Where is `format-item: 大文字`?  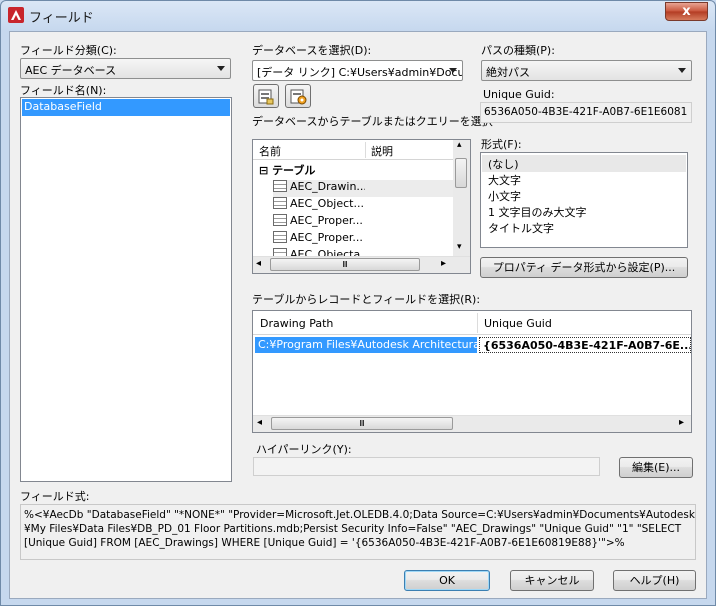 format-item: 大文字 is located at coordinates (584, 179).